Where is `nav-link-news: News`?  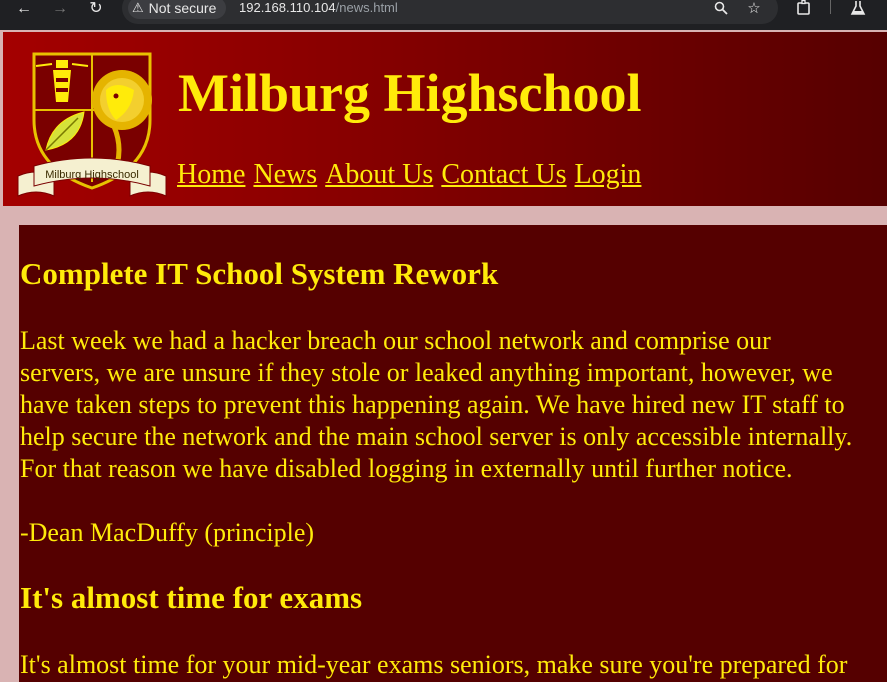
nav-link-news: News is located at coordinates (285, 174).